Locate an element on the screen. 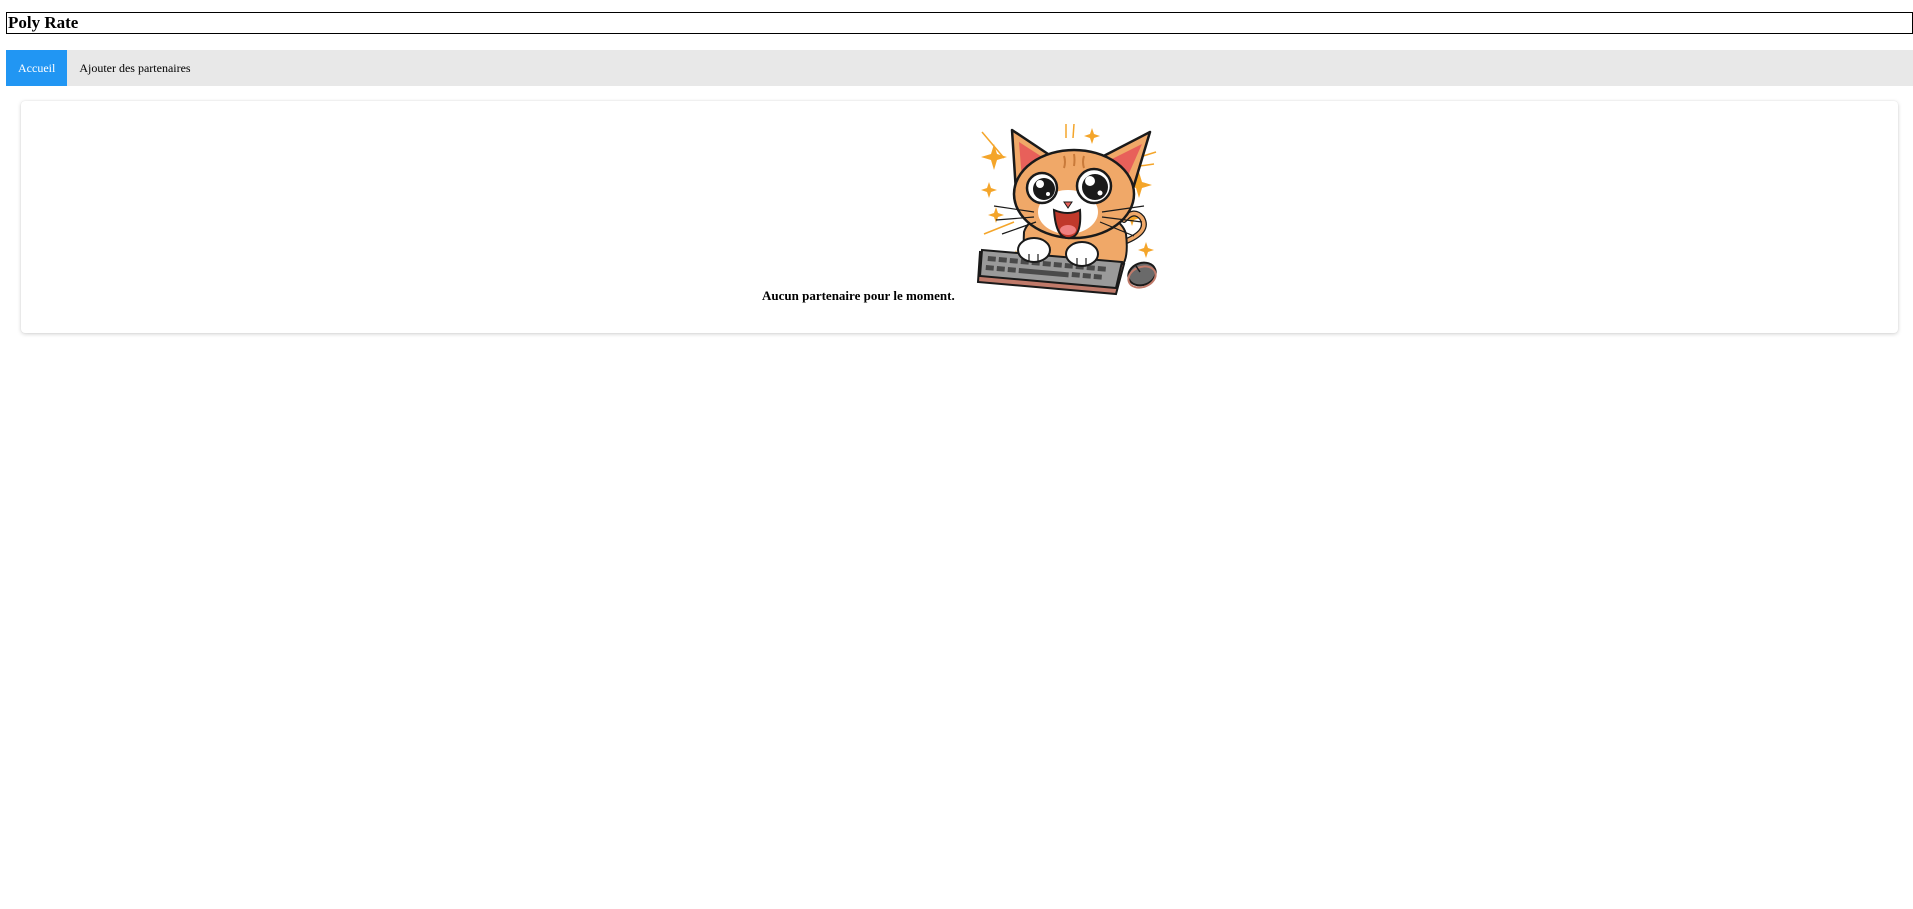  app-title: Poly Rate is located at coordinates (959, 23).